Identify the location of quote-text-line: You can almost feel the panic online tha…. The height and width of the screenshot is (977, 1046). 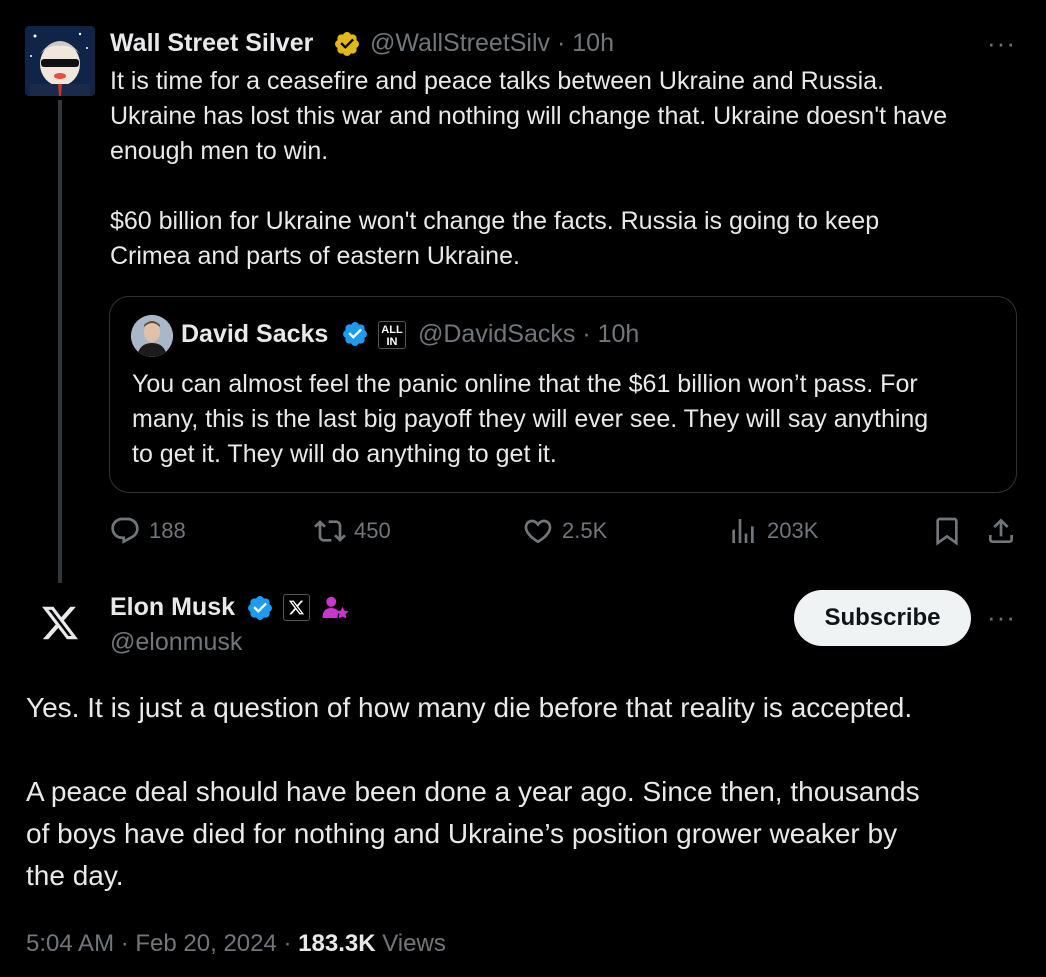
(525, 384).